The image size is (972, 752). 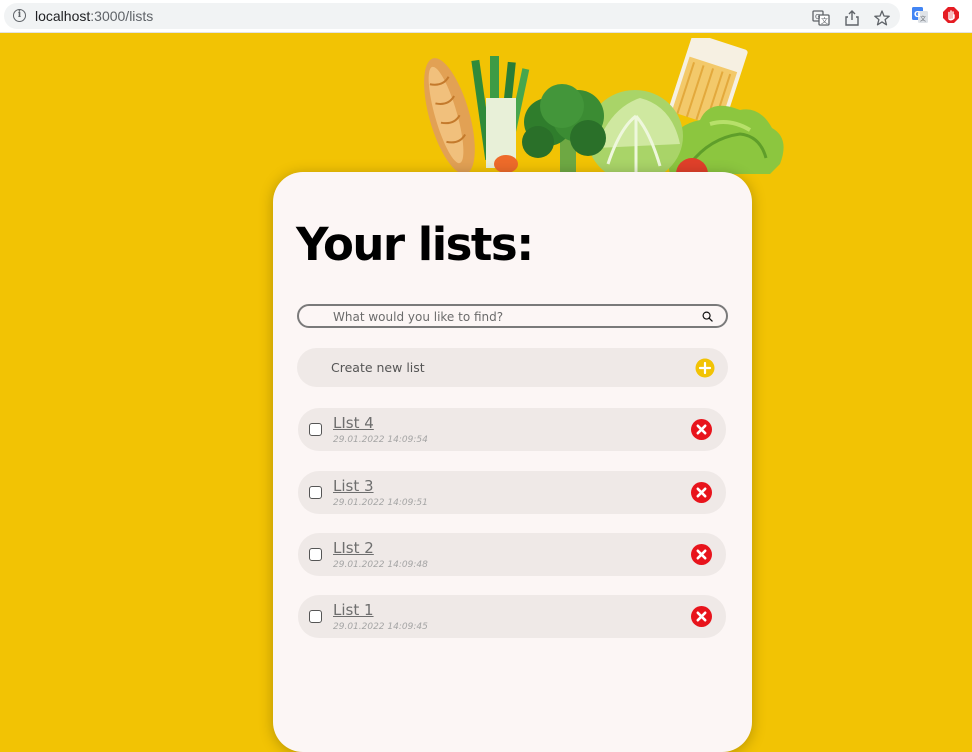 I want to click on url-path: :3000/lists, so click(x=122, y=16).